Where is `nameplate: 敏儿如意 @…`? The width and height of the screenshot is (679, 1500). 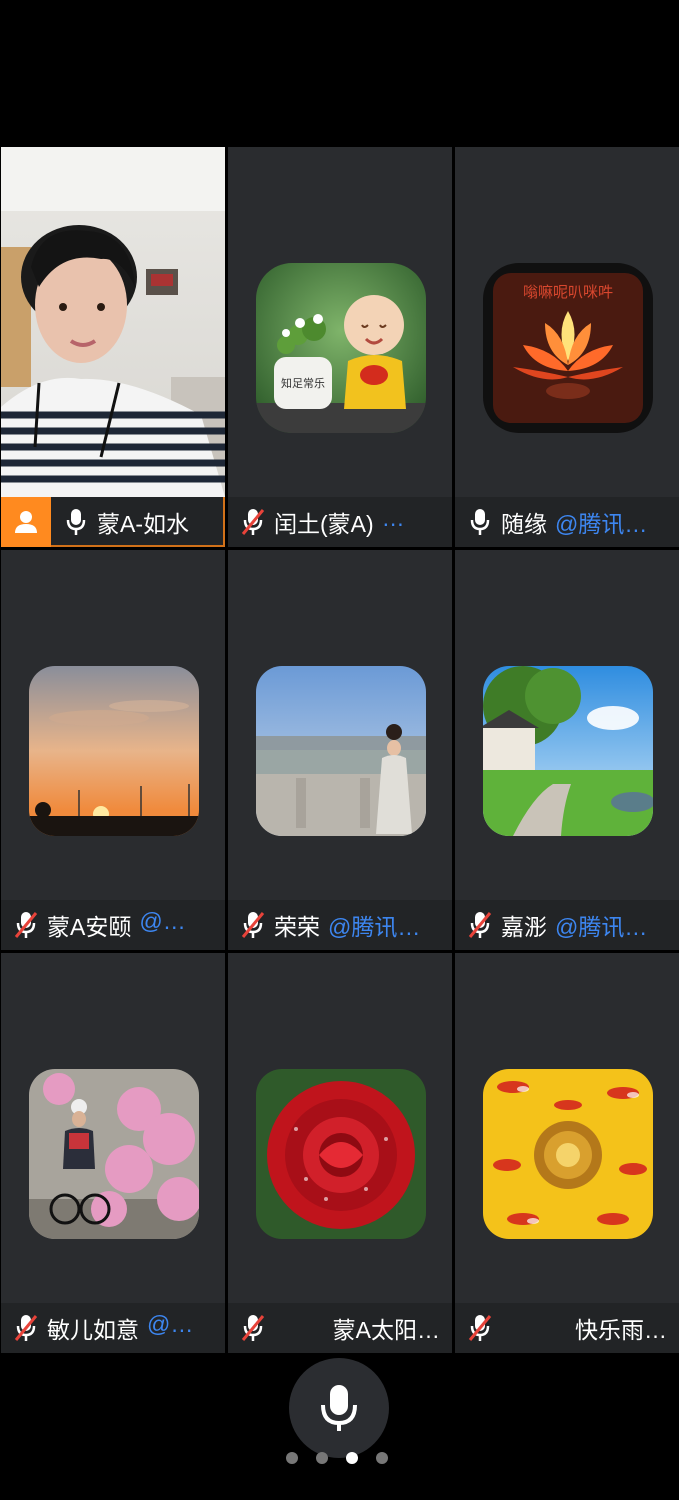 nameplate: 敏儿如意 @… is located at coordinates (113, 1328).